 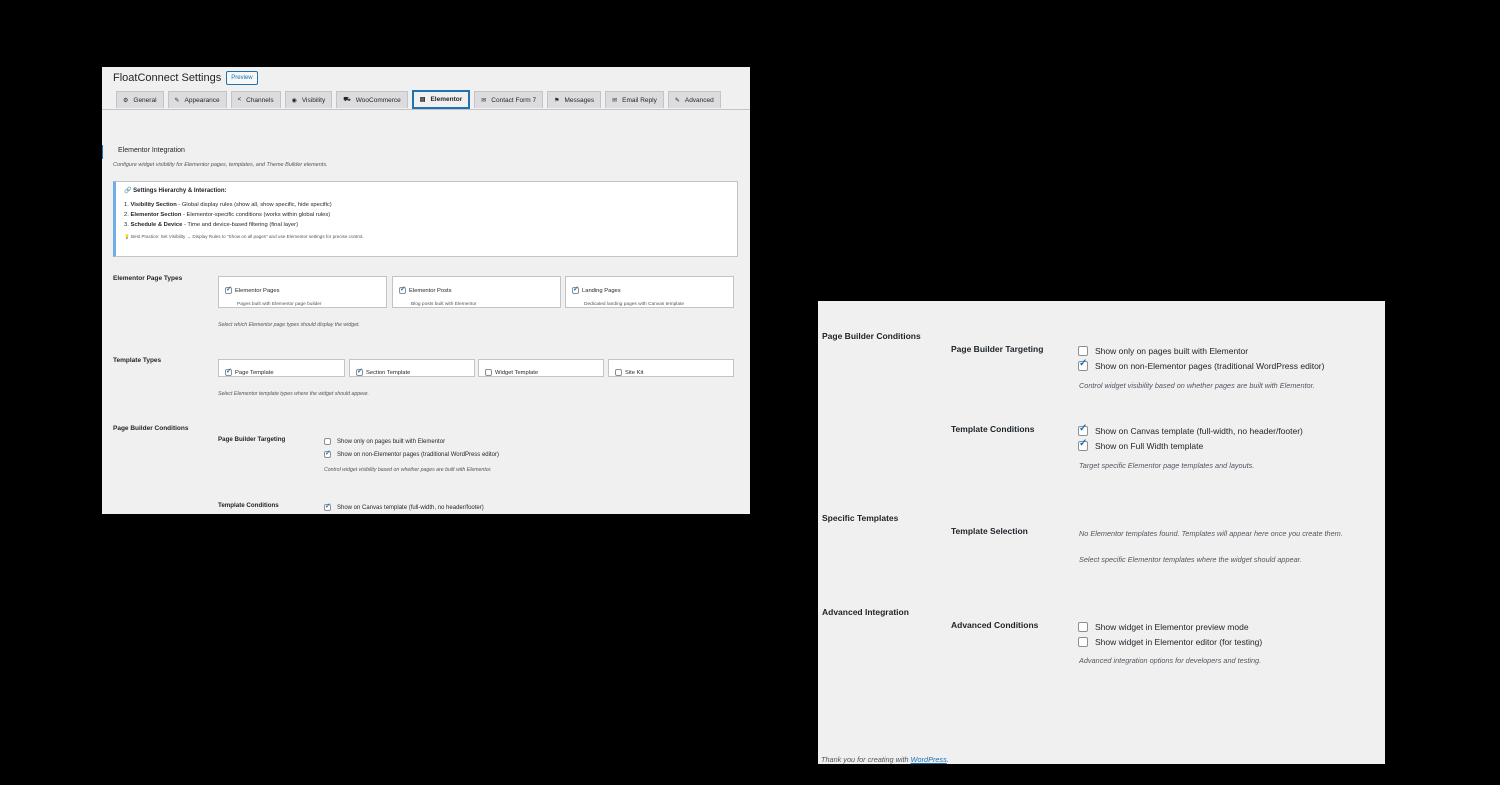 I want to click on preview-button: Preview, so click(x=242, y=78).